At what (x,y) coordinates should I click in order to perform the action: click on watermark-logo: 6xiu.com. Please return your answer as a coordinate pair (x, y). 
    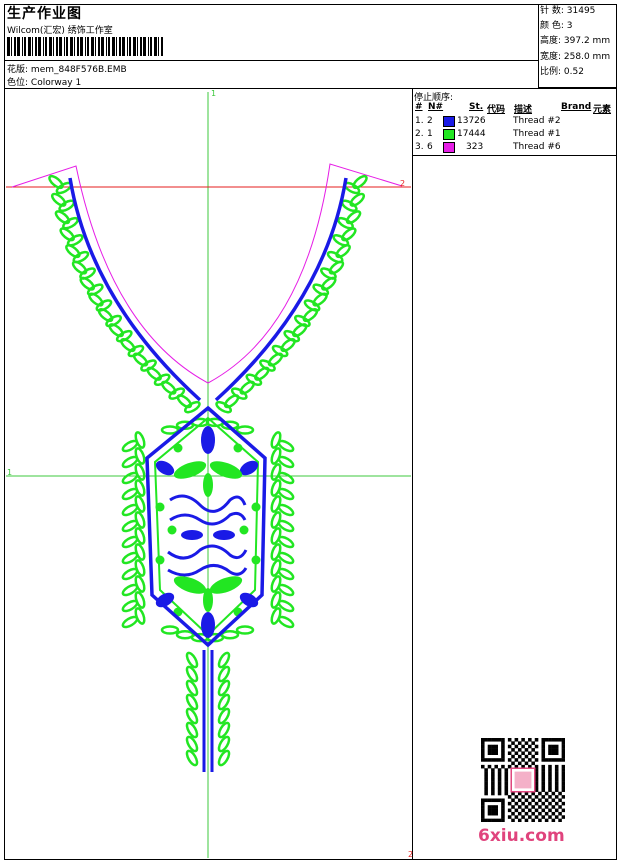
    Looking at the image, I should click on (521, 836).